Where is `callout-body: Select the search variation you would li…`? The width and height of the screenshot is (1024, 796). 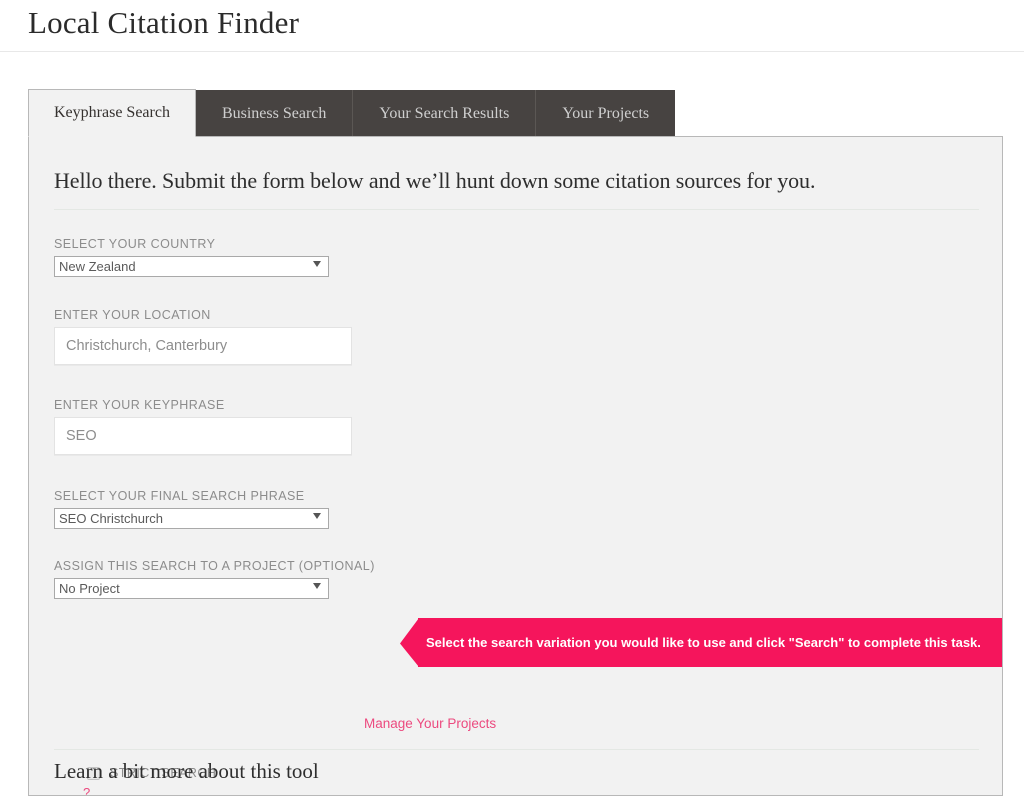 callout-body: Select the search variation you would li… is located at coordinates (710, 642).